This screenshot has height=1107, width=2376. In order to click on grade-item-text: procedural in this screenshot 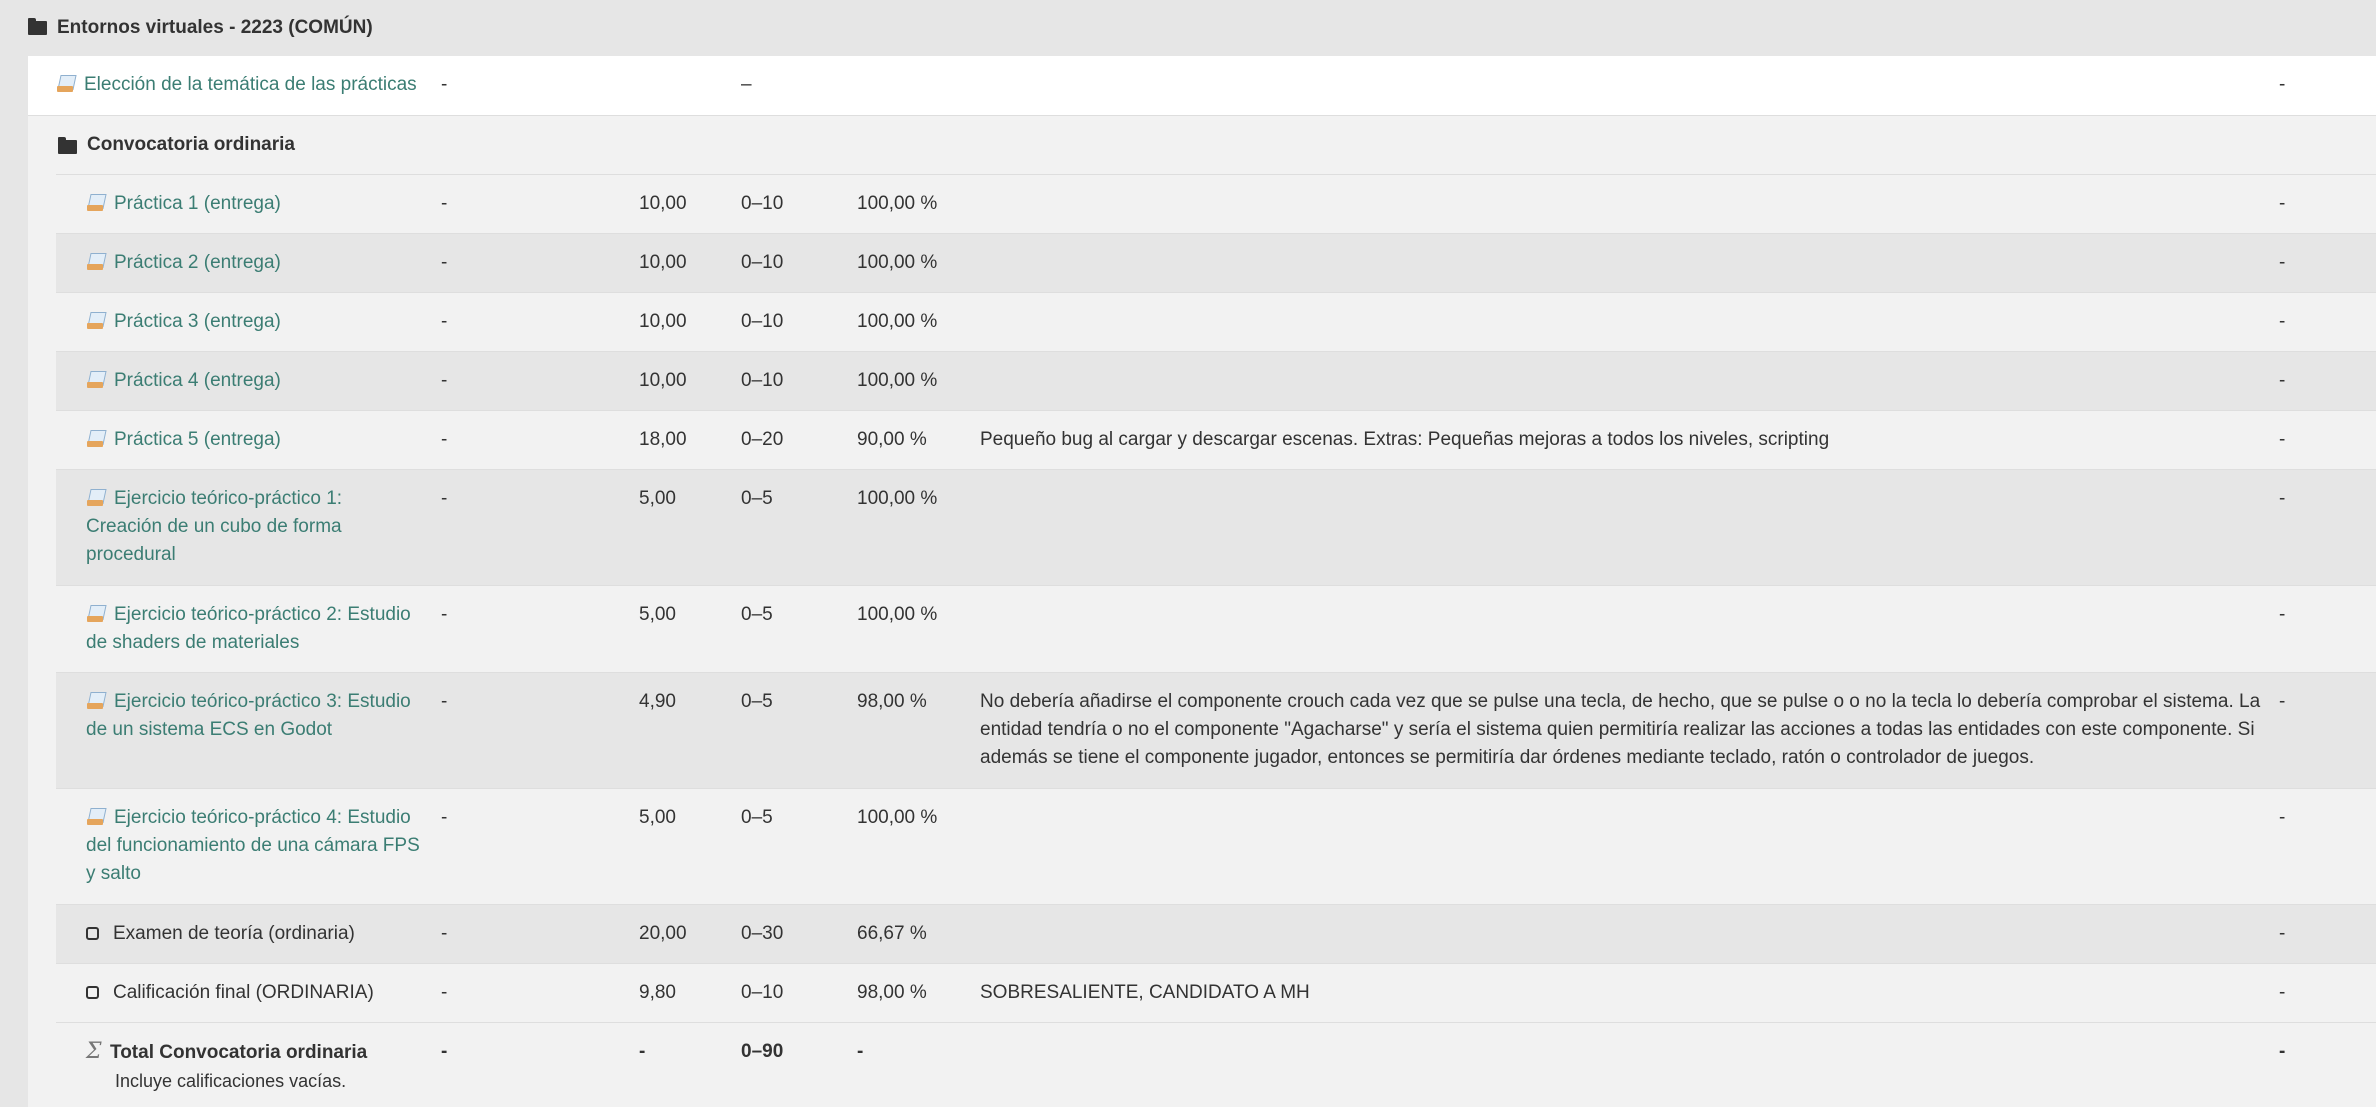, I will do `click(131, 554)`.